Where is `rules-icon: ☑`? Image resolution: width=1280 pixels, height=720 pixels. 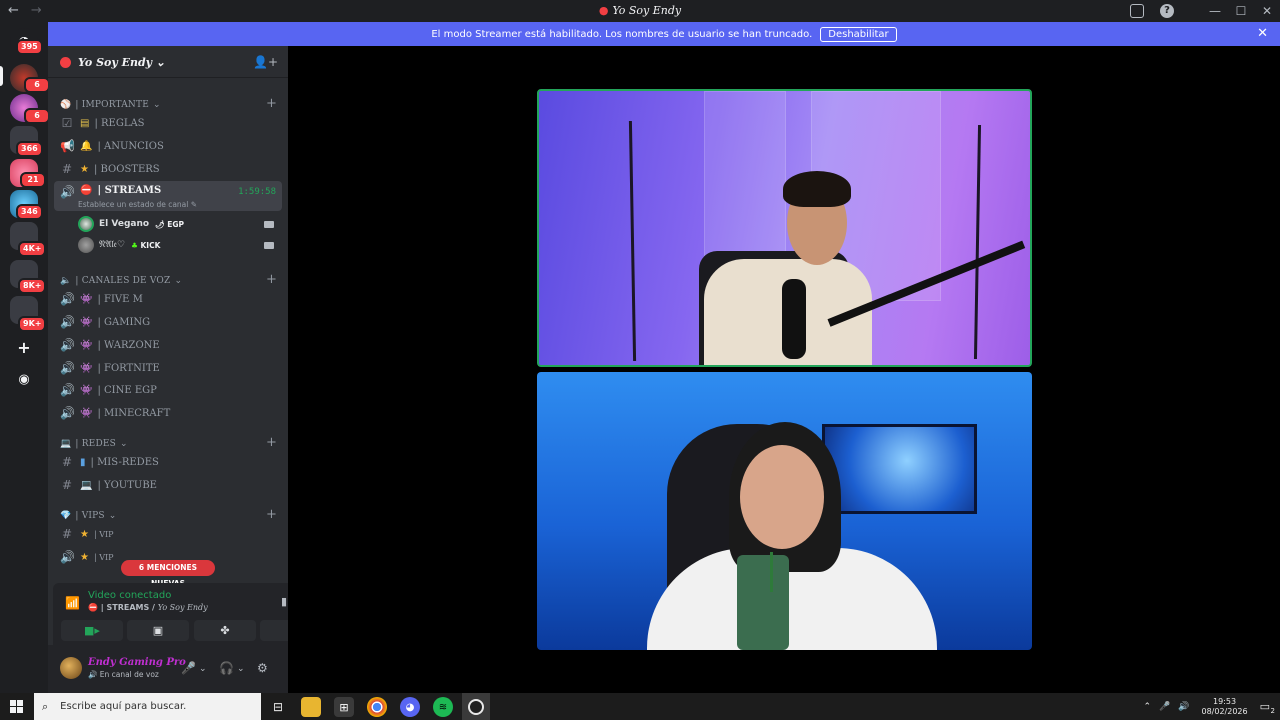 rules-icon: ☑ is located at coordinates (67, 123).